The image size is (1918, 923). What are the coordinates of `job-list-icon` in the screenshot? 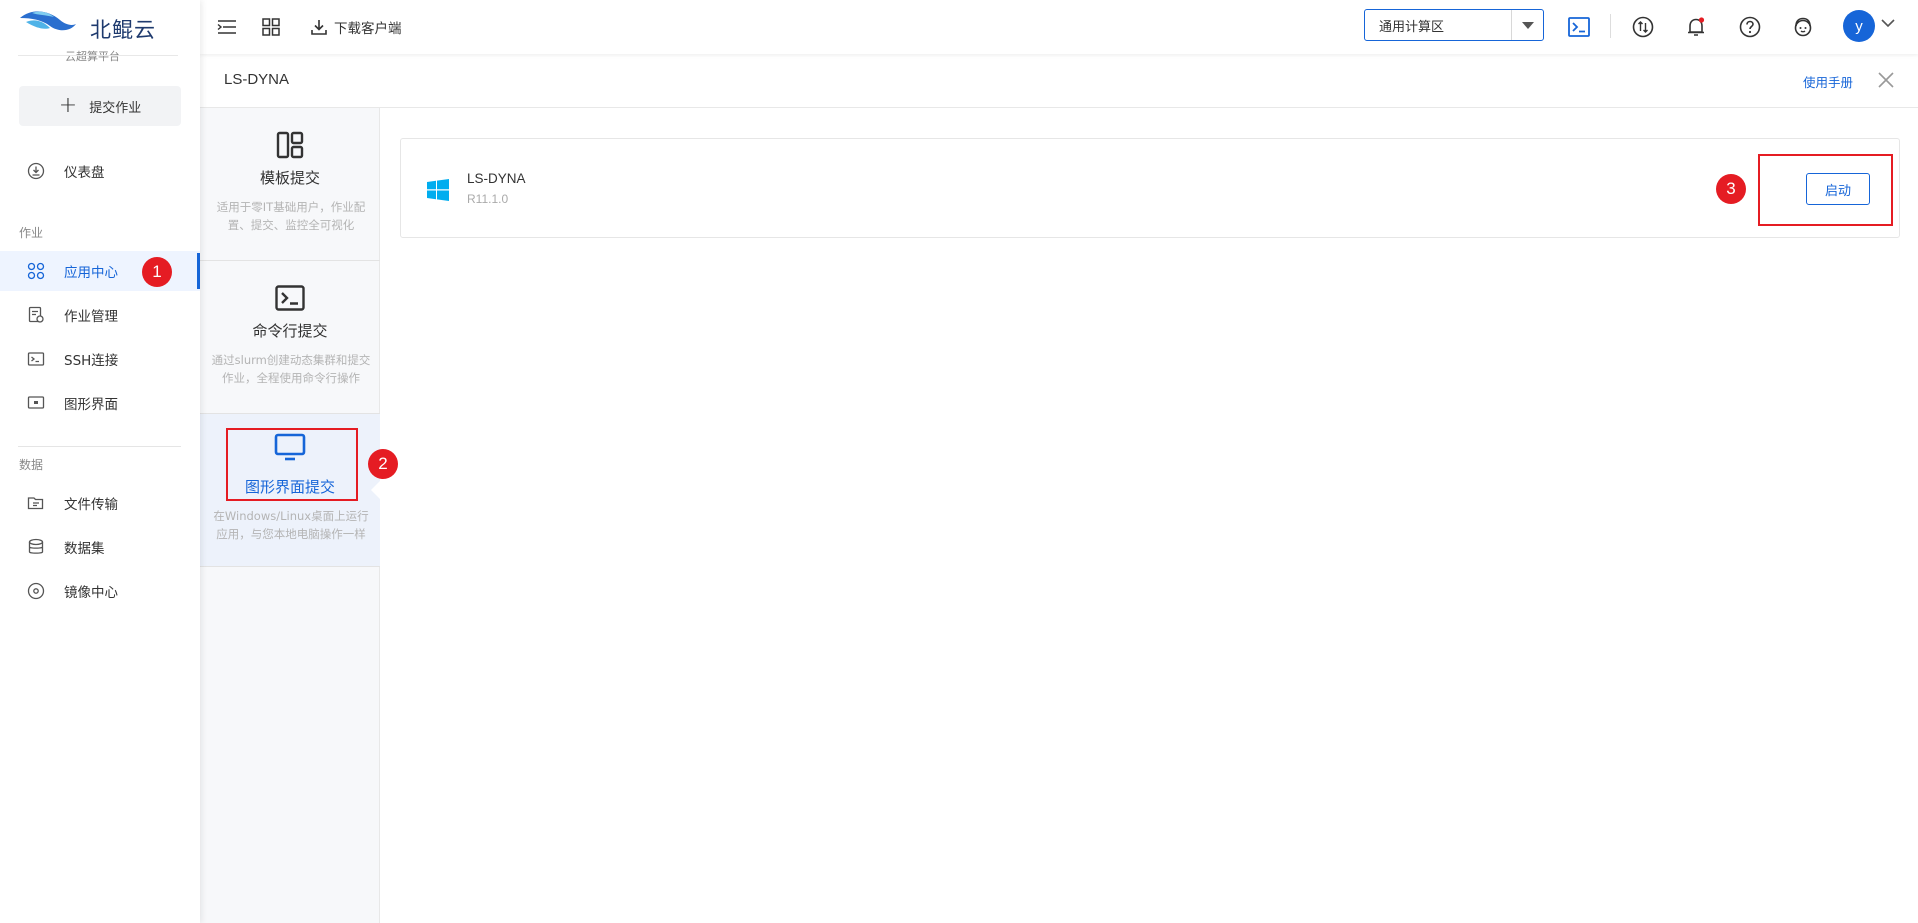 It's located at (36, 315).